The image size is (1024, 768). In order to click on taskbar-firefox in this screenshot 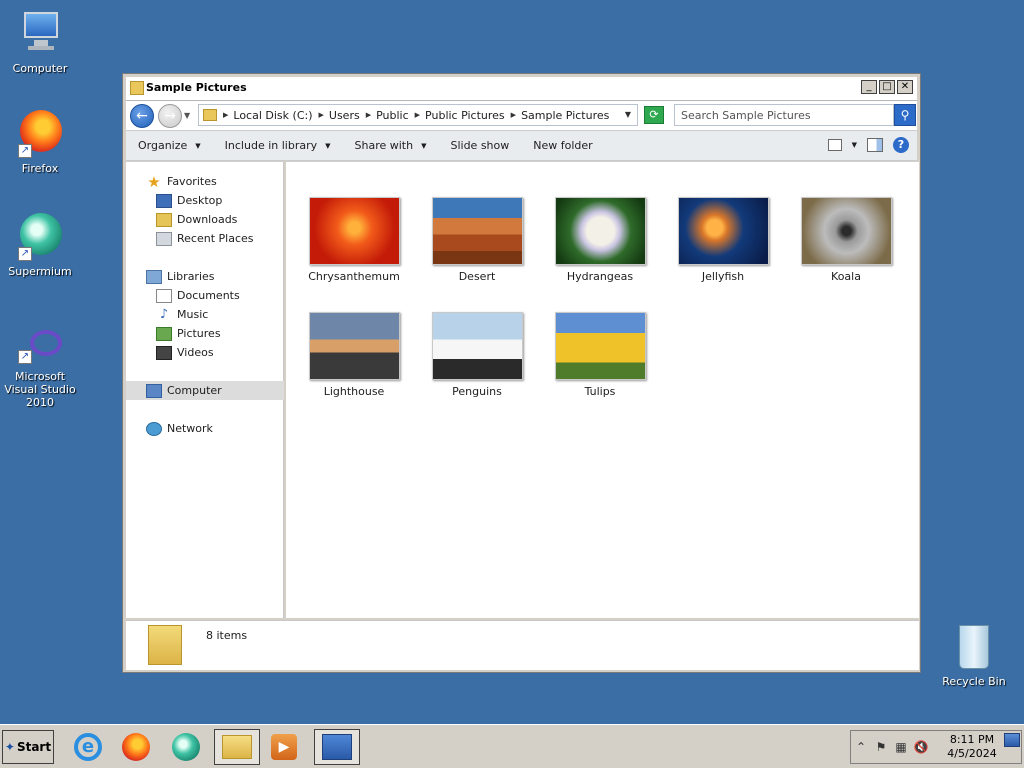, I will do `click(136, 747)`.